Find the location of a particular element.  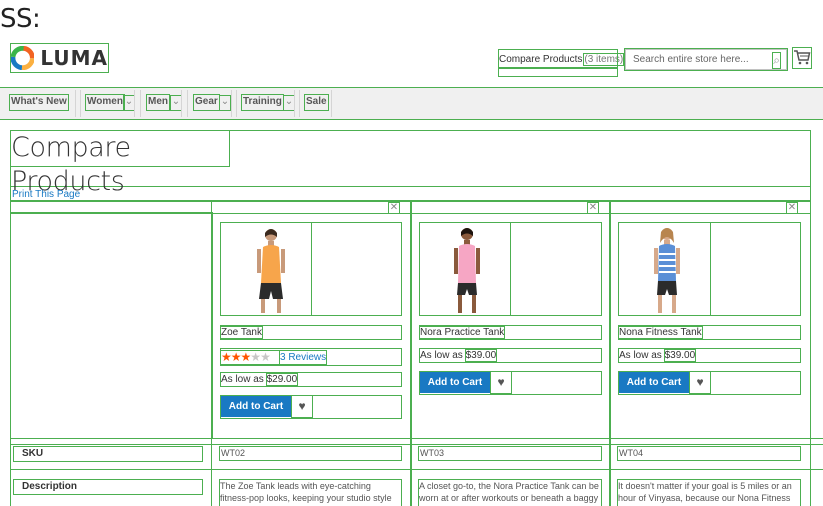

page-title: Compare Products is located at coordinates (120, 163).